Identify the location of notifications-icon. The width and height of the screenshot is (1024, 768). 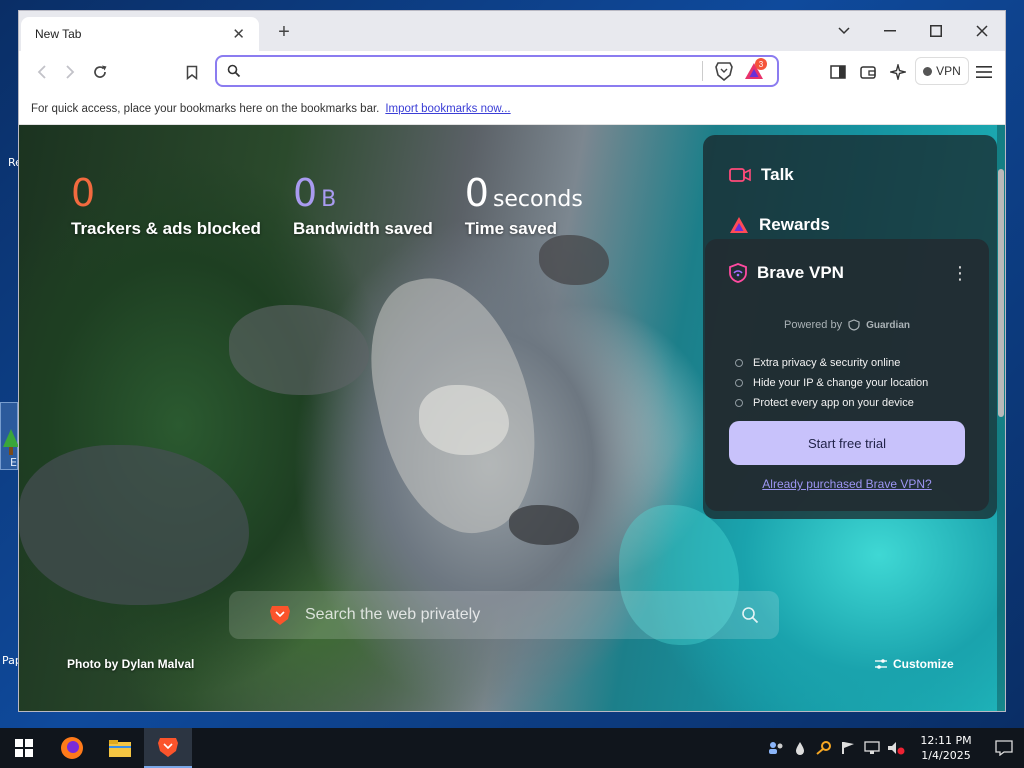
(1004, 748).